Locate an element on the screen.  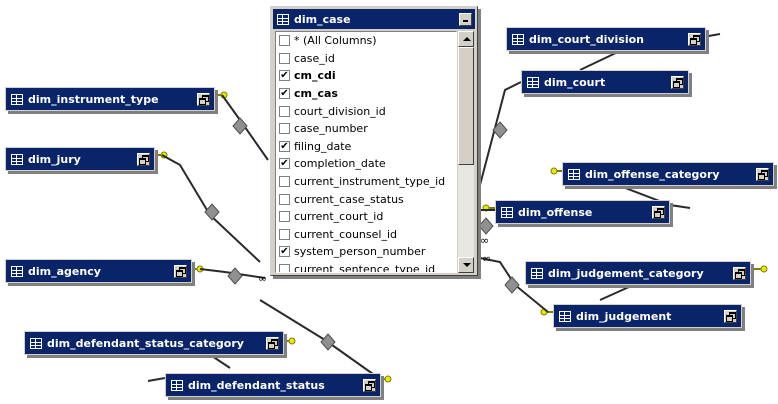
column-row: filing_date is located at coordinates (366, 147).